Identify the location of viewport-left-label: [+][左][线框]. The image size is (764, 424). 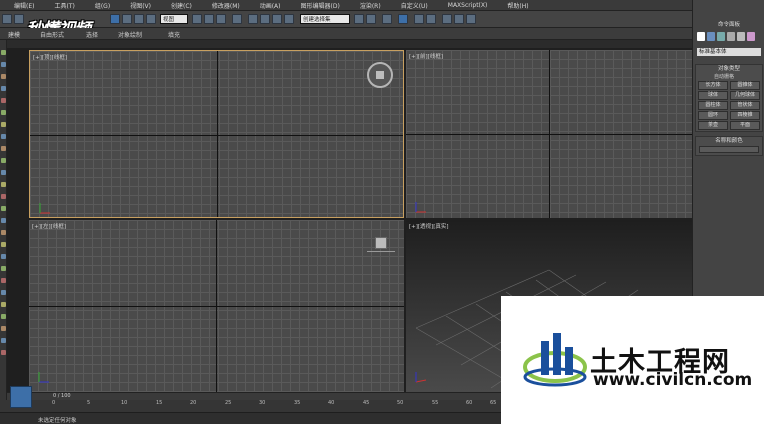
(49, 226).